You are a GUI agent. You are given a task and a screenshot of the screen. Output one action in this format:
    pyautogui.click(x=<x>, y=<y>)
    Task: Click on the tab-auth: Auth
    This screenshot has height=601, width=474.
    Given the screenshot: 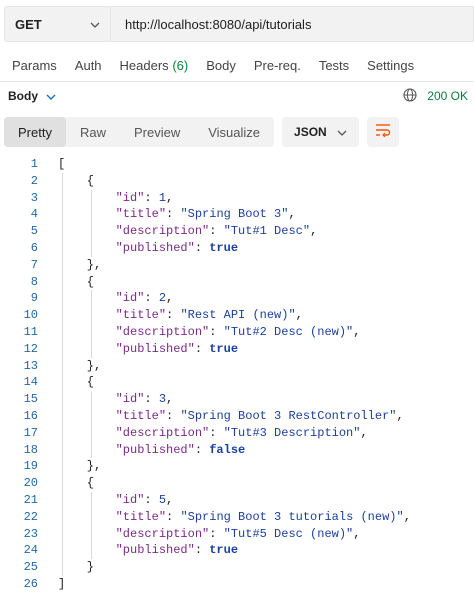 What is the action you would take?
    pyautogui.click(x=88, y=65)
    